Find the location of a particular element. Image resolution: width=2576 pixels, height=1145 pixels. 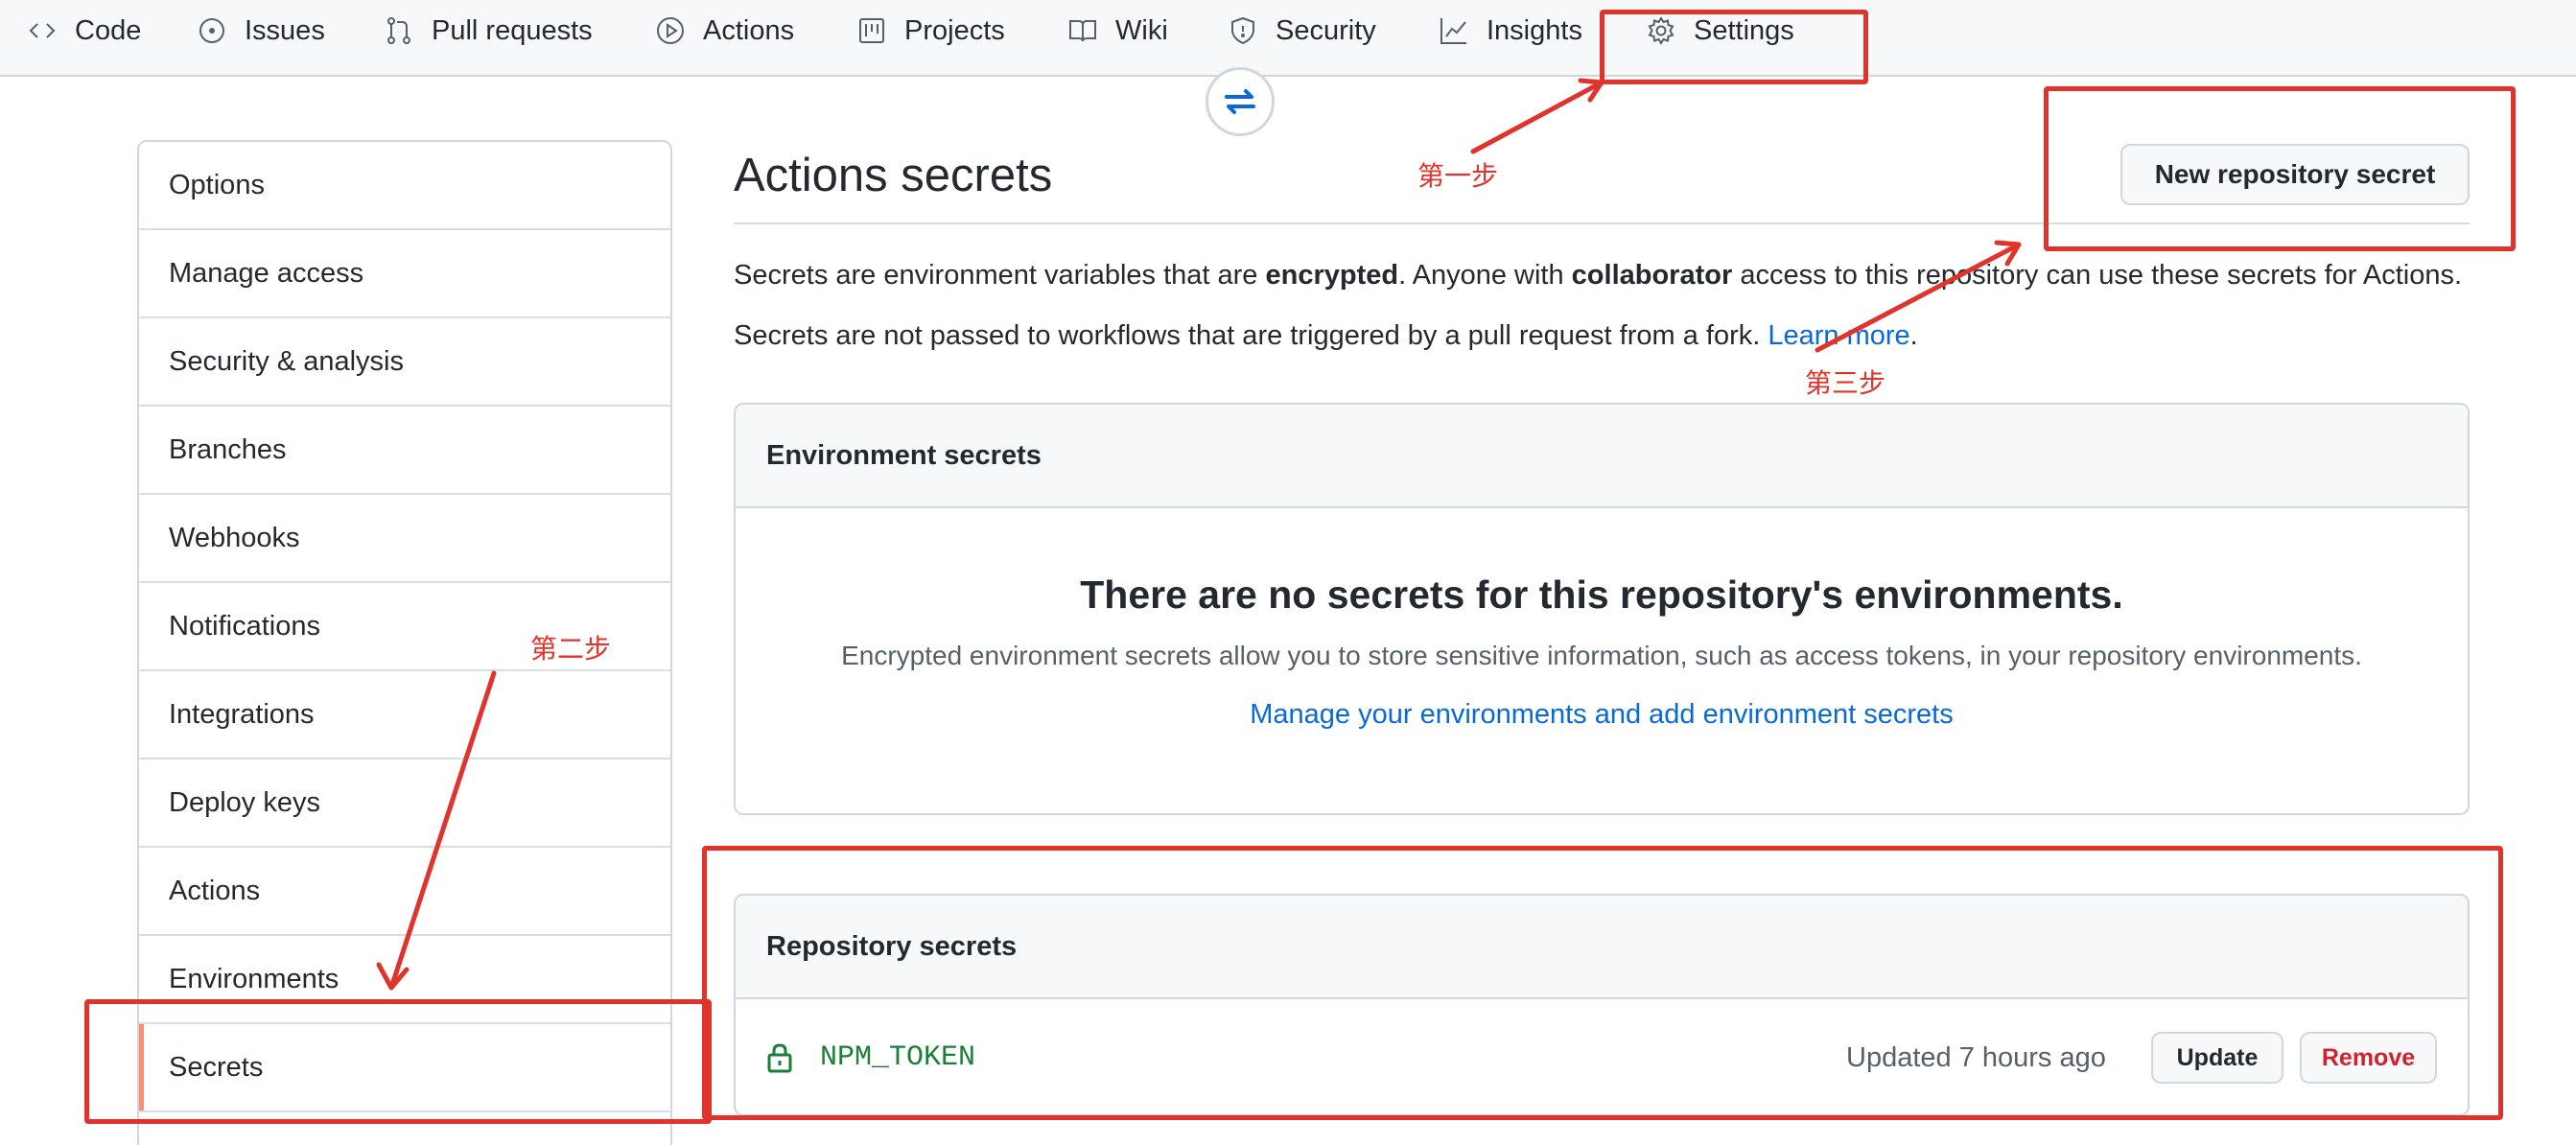

tab-label: Issues is located at coordinates (285, 30).